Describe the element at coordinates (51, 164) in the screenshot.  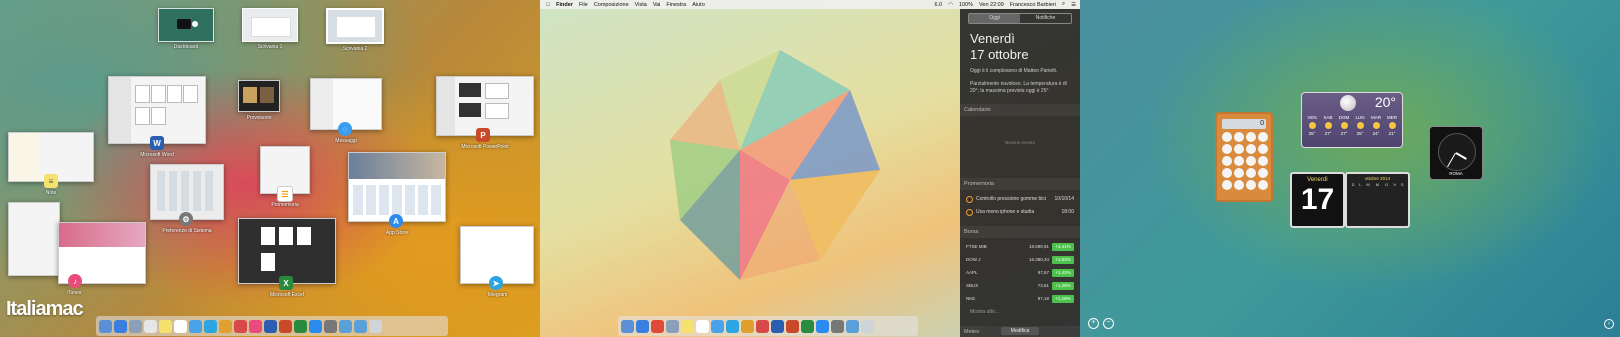
I see `window-notes: ≡ Note` at that location.